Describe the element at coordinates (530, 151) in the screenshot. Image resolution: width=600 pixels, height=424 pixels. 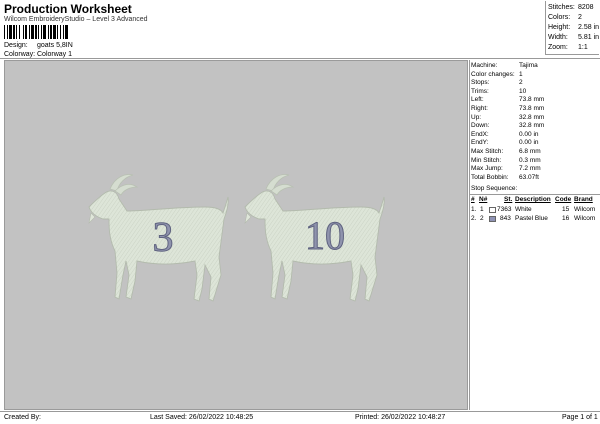
I see `property-value: 6.8 mm` at that location.